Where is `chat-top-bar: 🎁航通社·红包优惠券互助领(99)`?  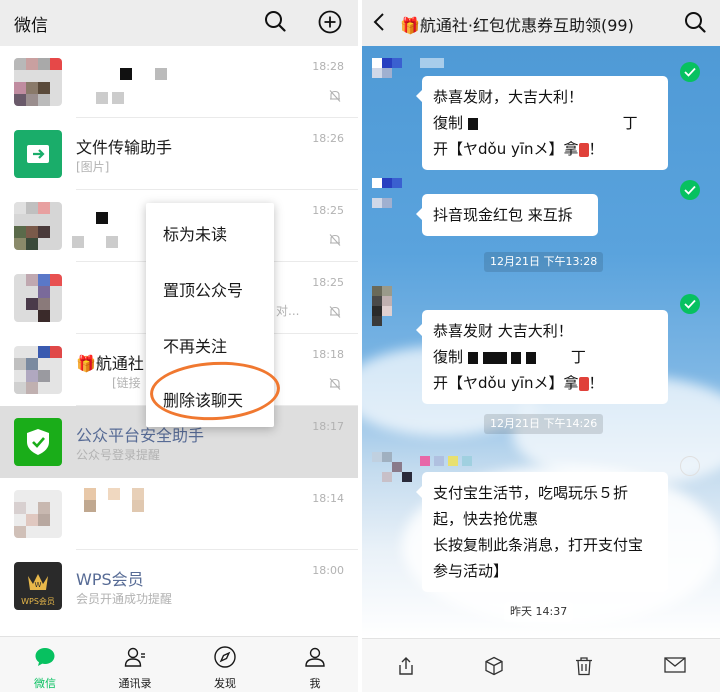 chat-top-bar: 🎁航通社·红包优惠券互助领(99) is located at coordinates (541, 23).